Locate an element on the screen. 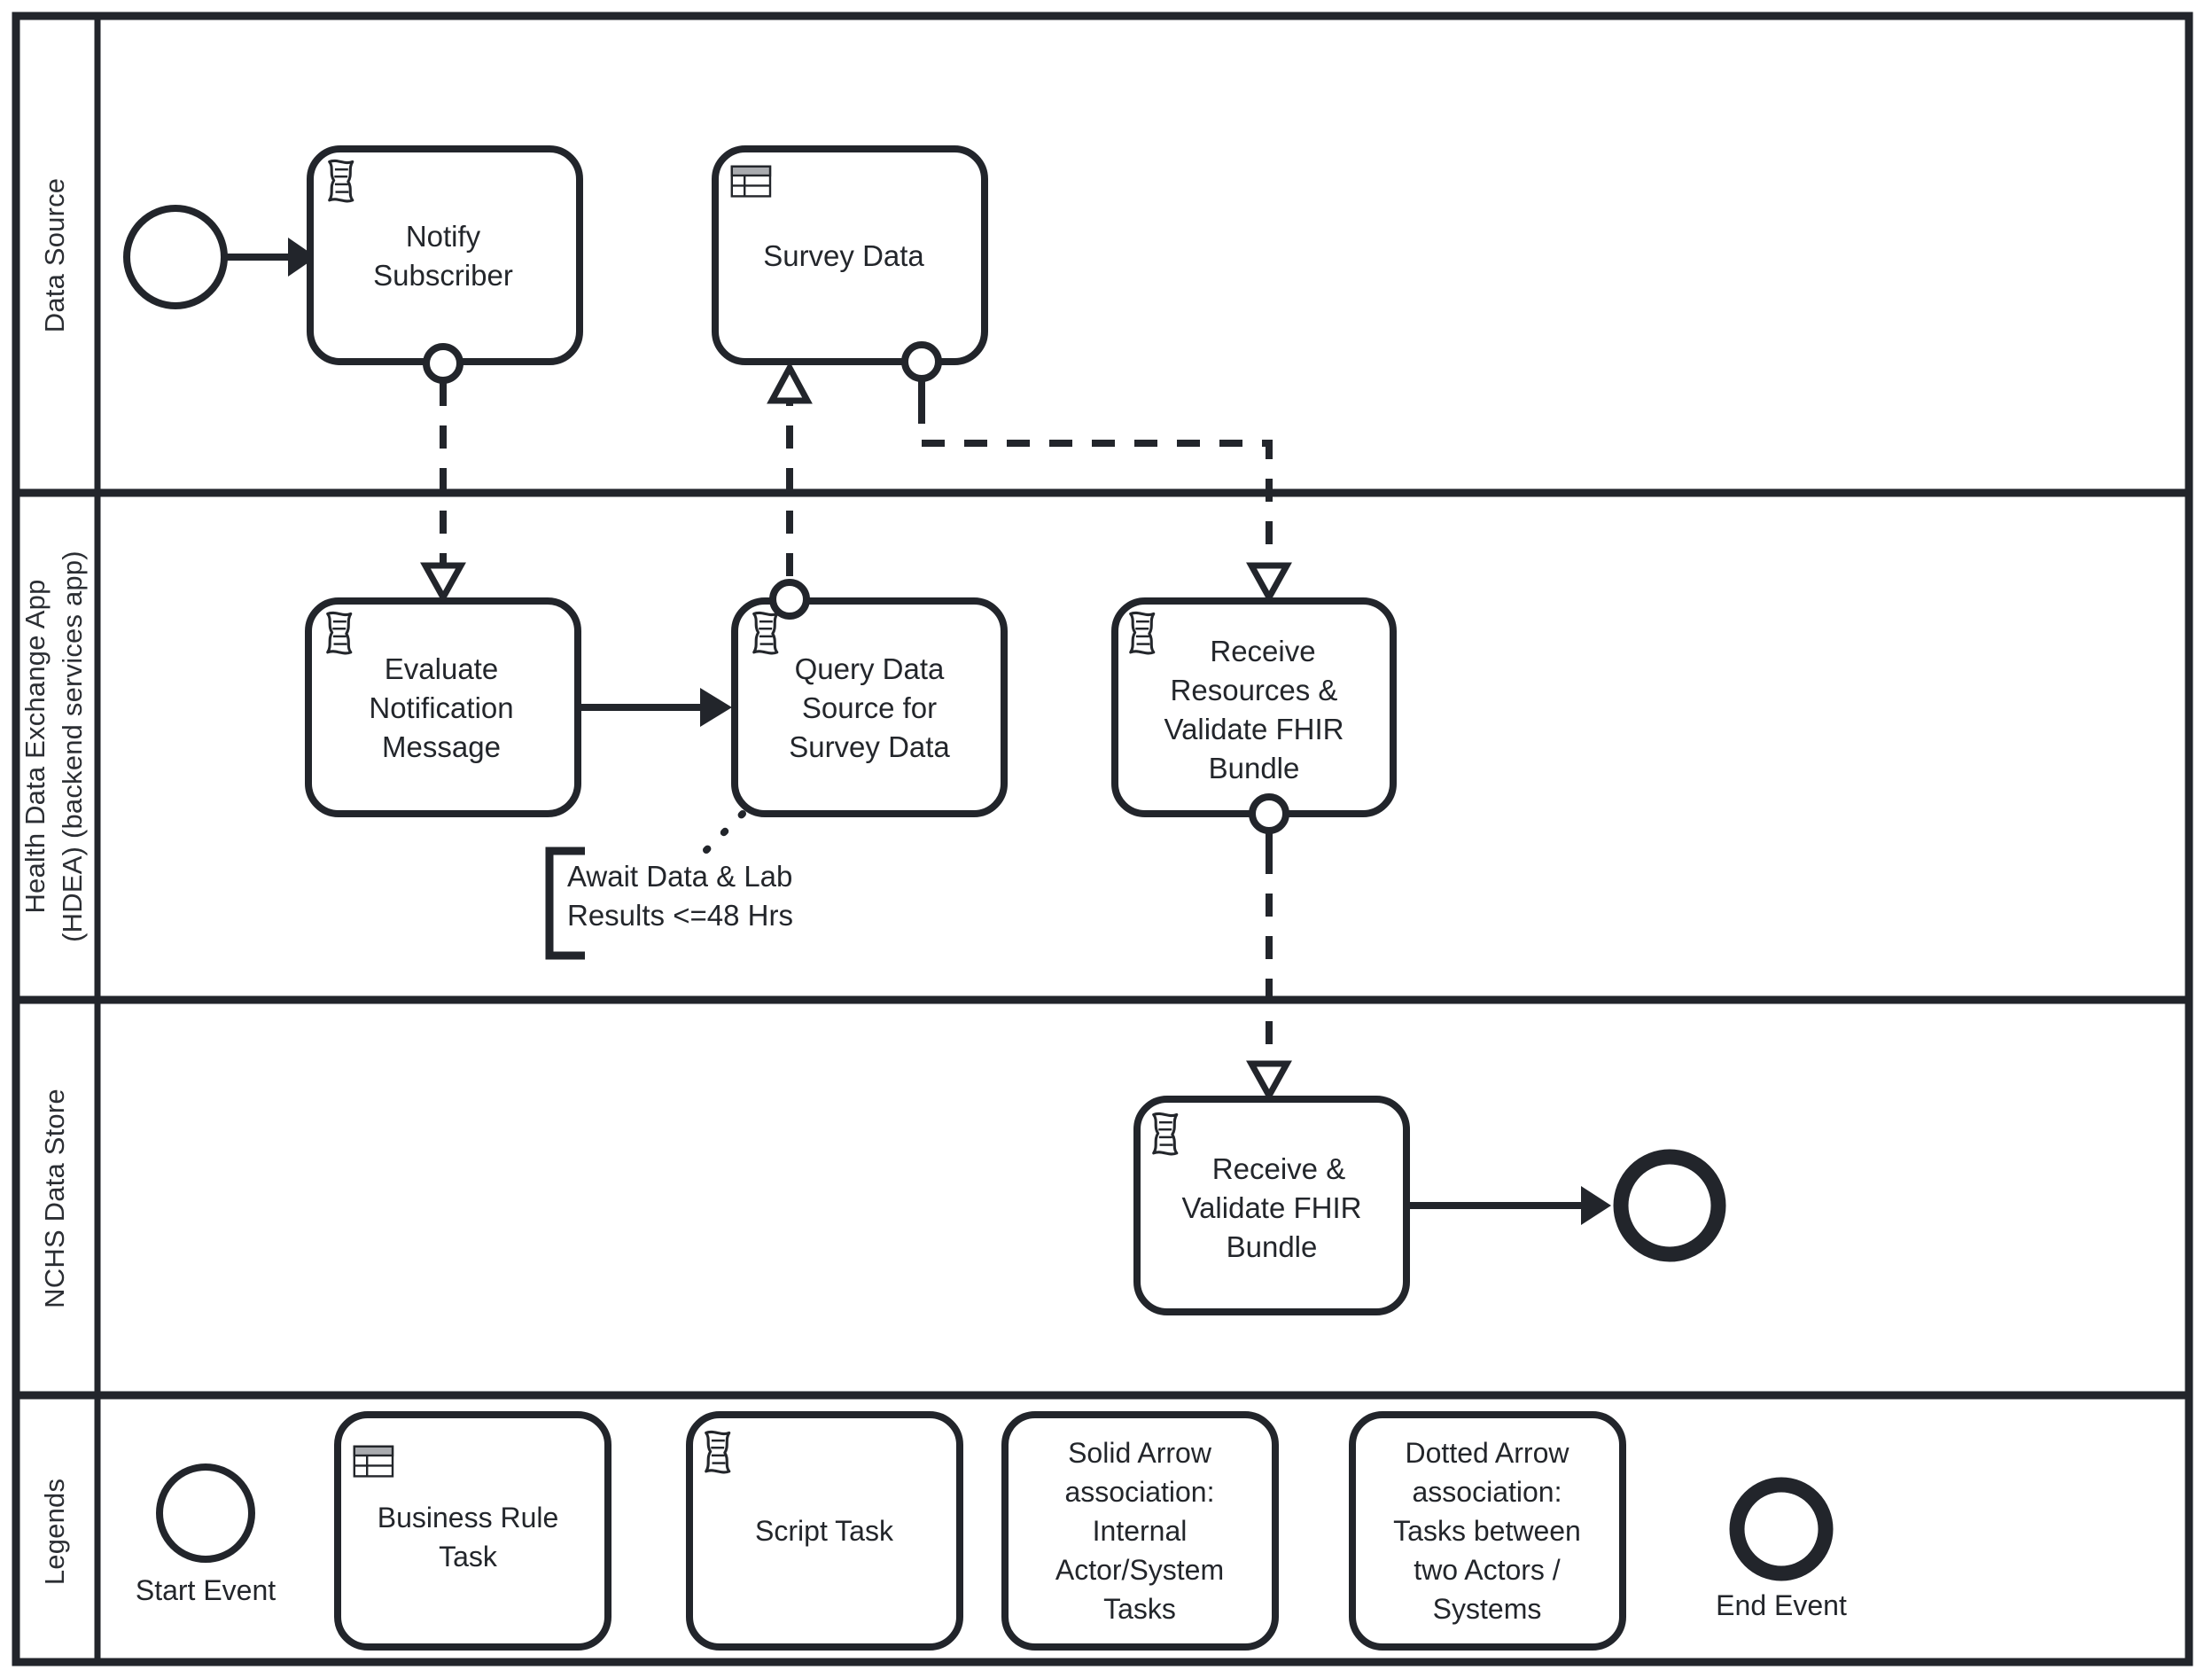 The height and width of the screenshot is (1678, 2212). legend-label-line3: Internal is located at coordinates (1140, 1531).